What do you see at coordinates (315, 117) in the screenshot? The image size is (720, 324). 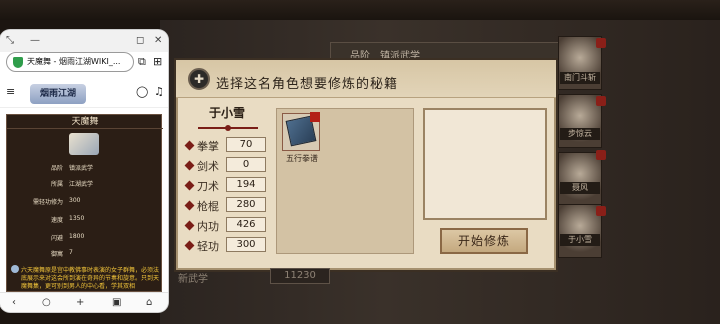 I see `new-badge-icon` at bounding box center [315, 117].